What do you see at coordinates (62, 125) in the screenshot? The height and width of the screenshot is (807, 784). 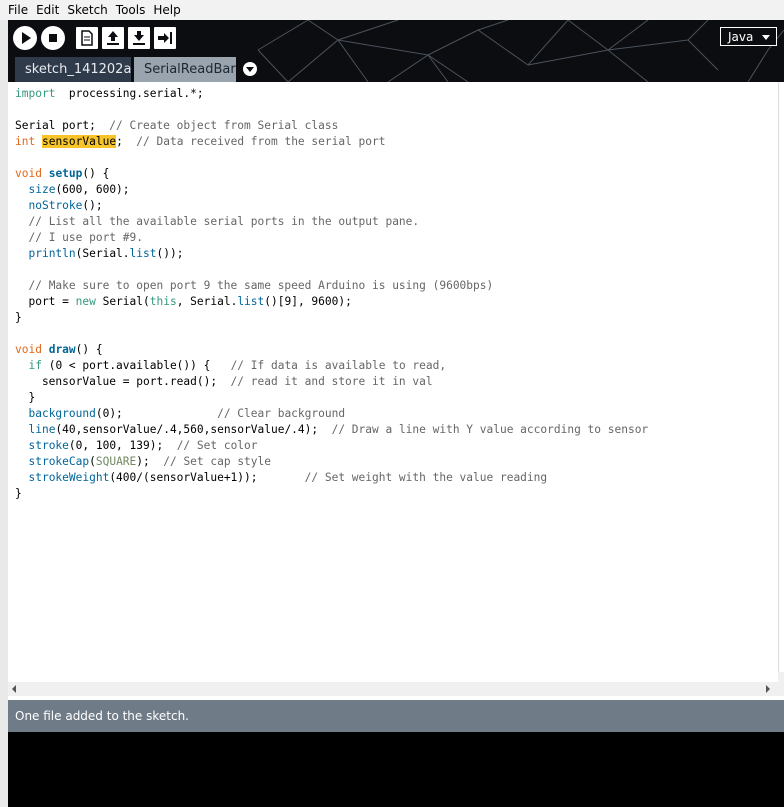 I see `code-token: Serial port;` at bounding box center [62, 125].